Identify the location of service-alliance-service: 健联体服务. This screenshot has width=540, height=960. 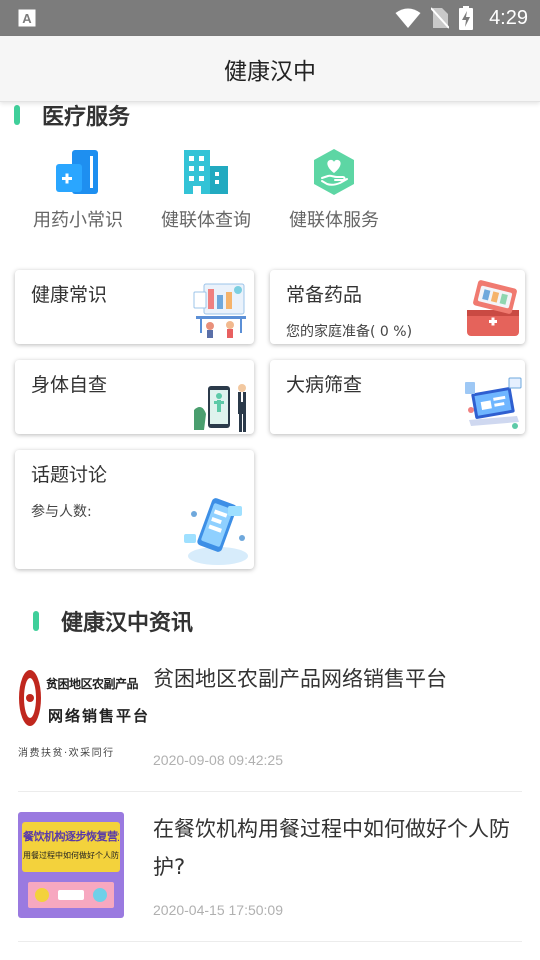
(334, 190).